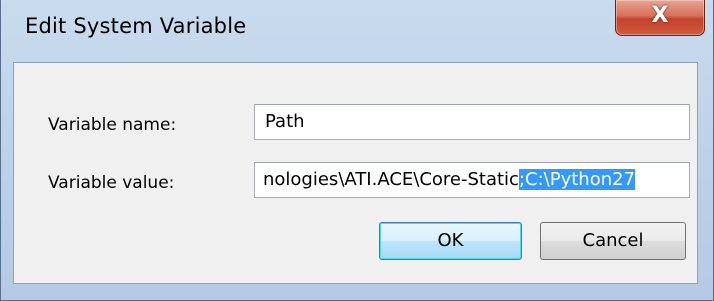 The width and height of the screenshot is (714, 301). Describe the element at coordinates (136, 26) in the screenshot. I see `dialog-title: Edit System Variable` at that location.